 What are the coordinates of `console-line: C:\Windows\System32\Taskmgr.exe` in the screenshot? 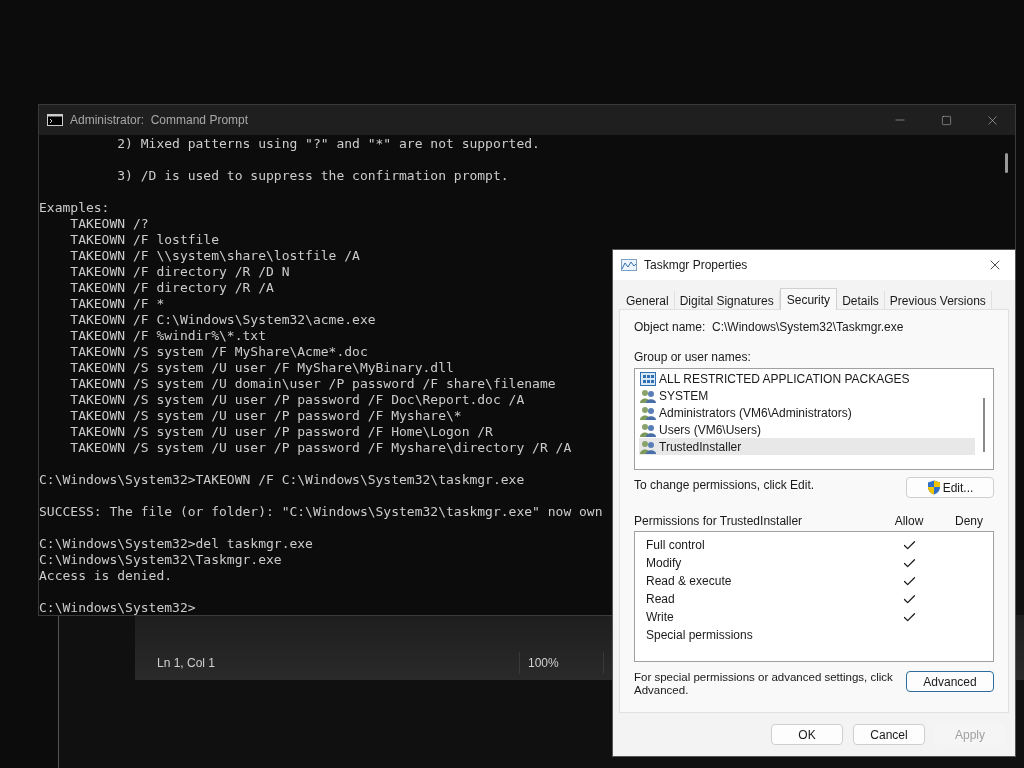 It's located at (160, 560).